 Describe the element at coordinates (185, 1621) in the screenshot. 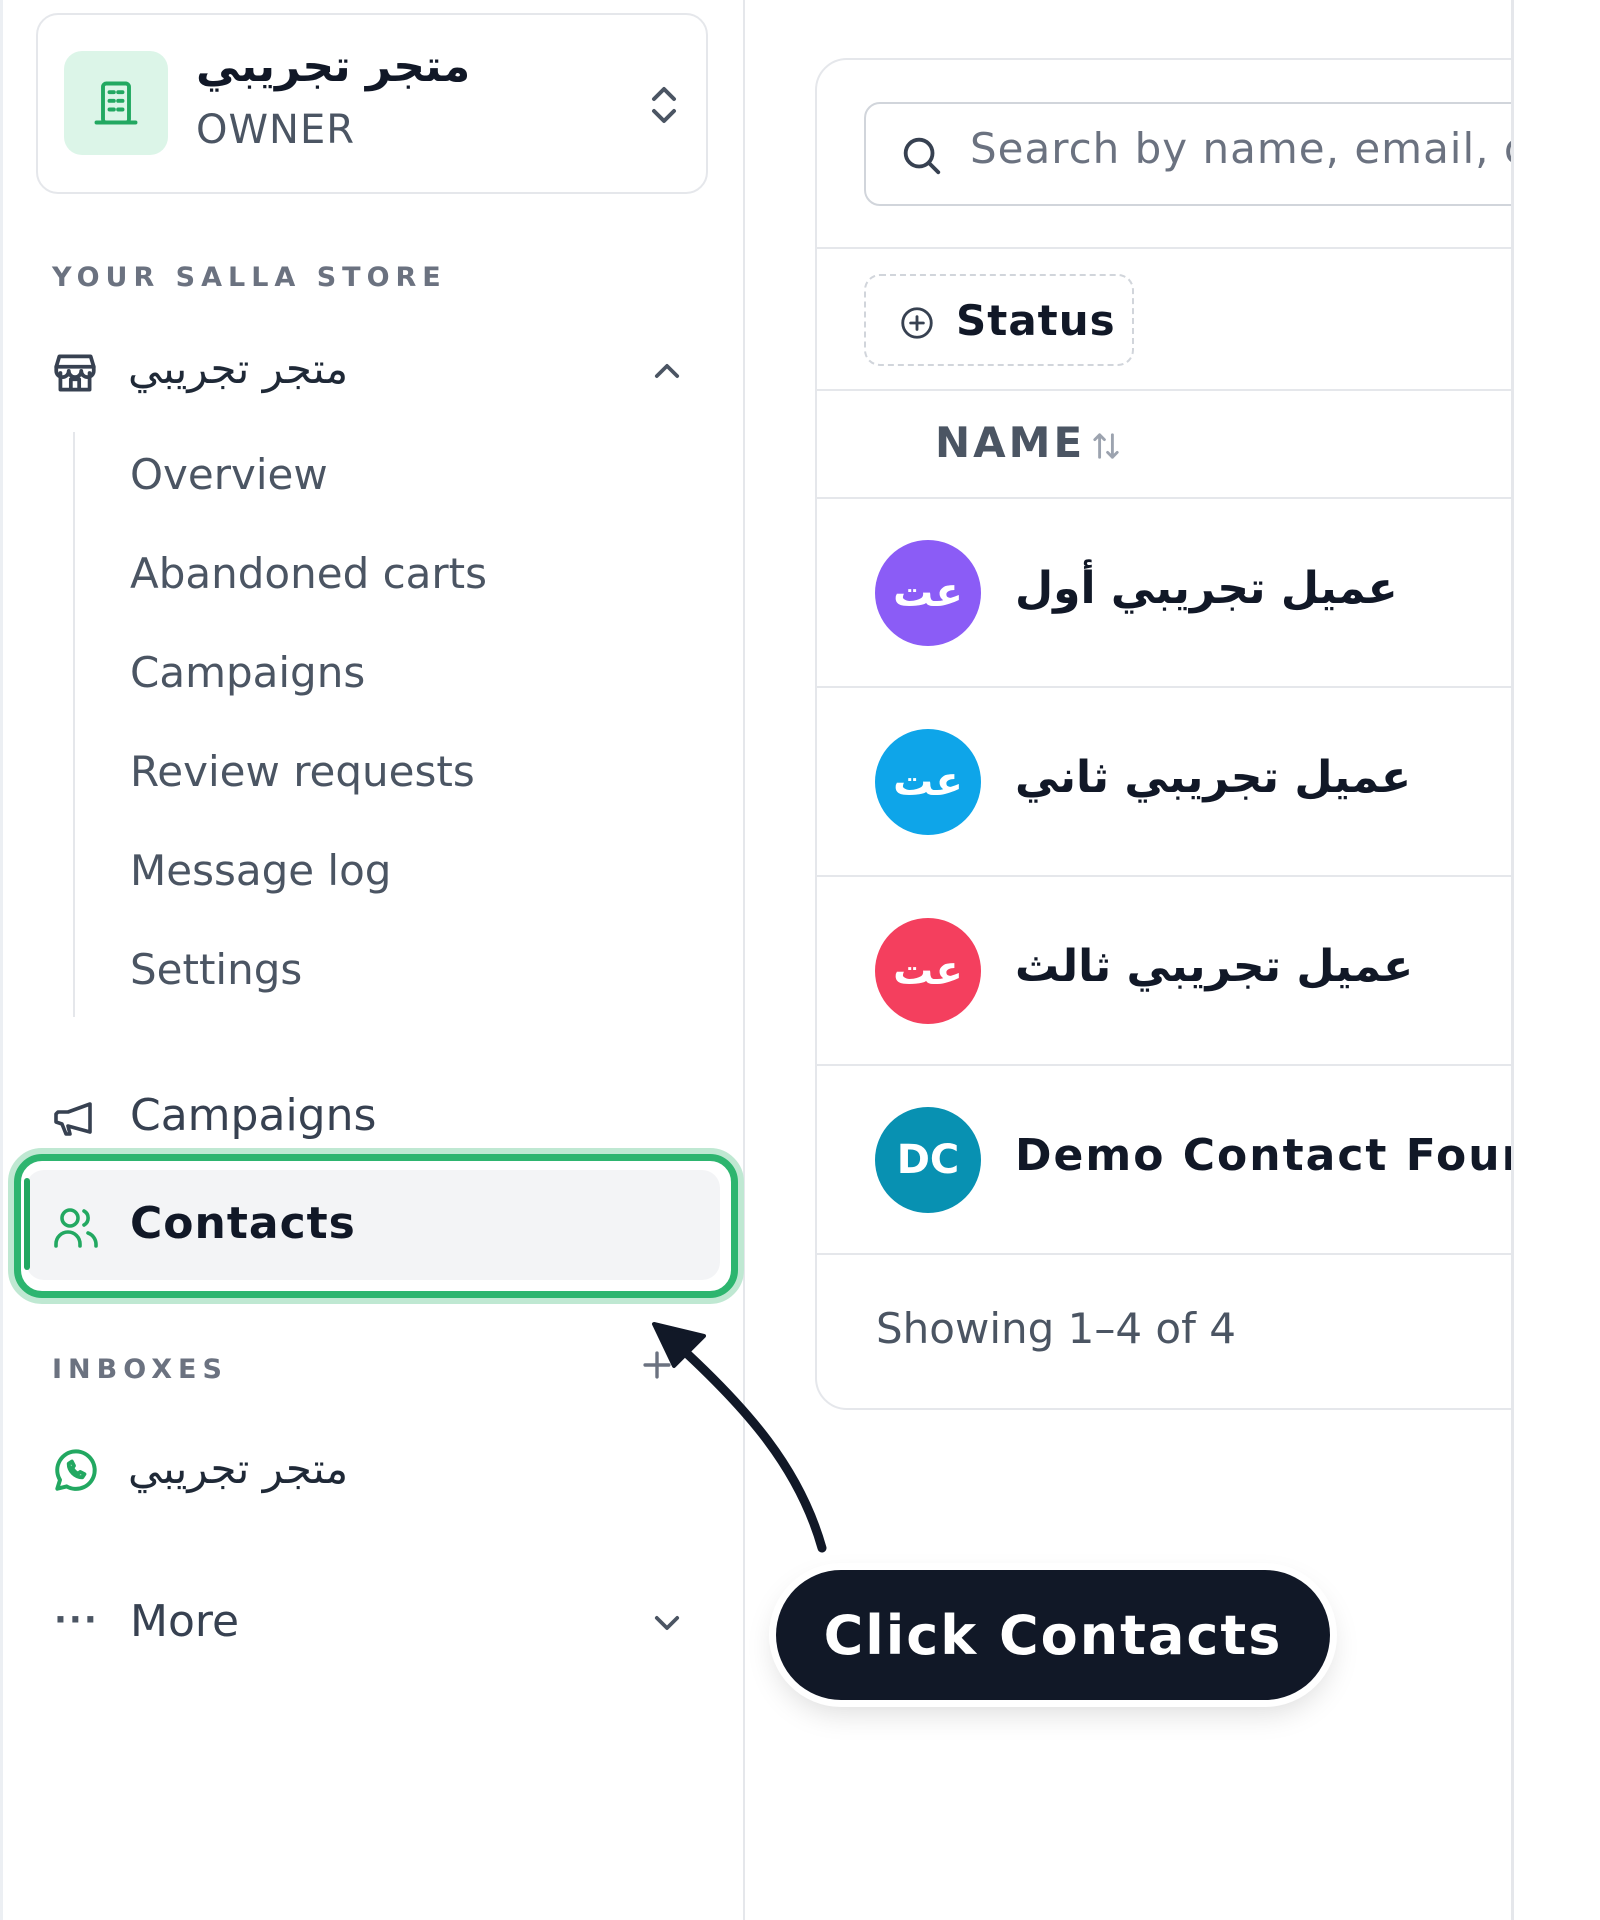

I see `more-label: More` at that location.